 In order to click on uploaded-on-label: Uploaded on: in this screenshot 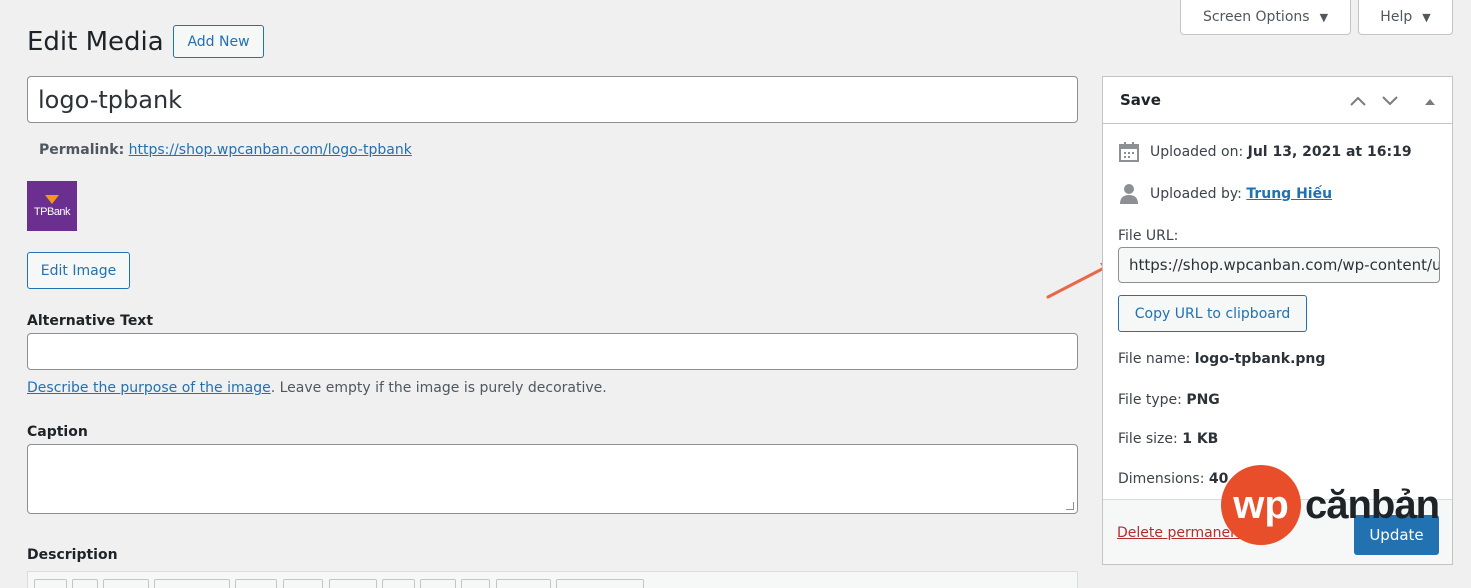, I will do `click(1197, 152)`.